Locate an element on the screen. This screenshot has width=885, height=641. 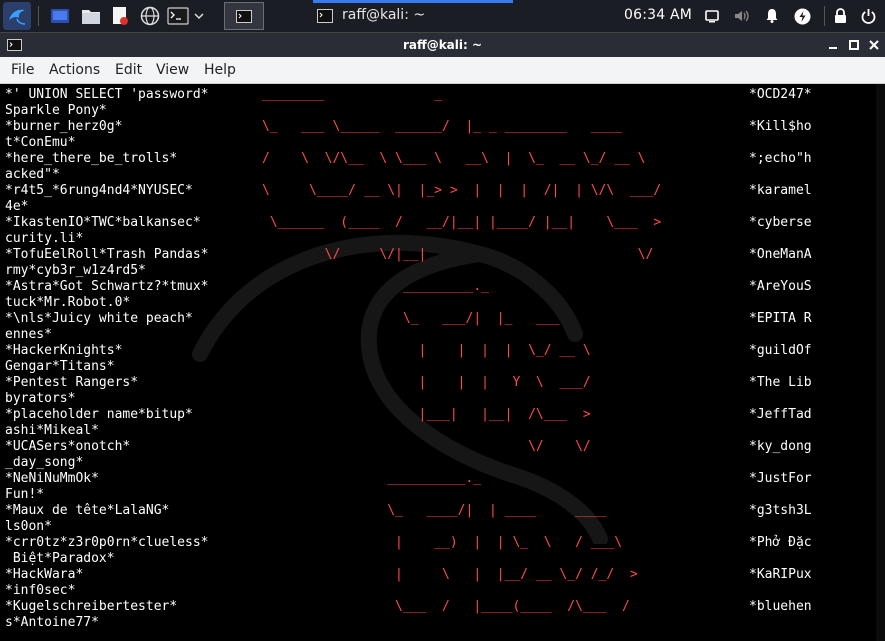
browser-icon is located at coordinates (150, 16).